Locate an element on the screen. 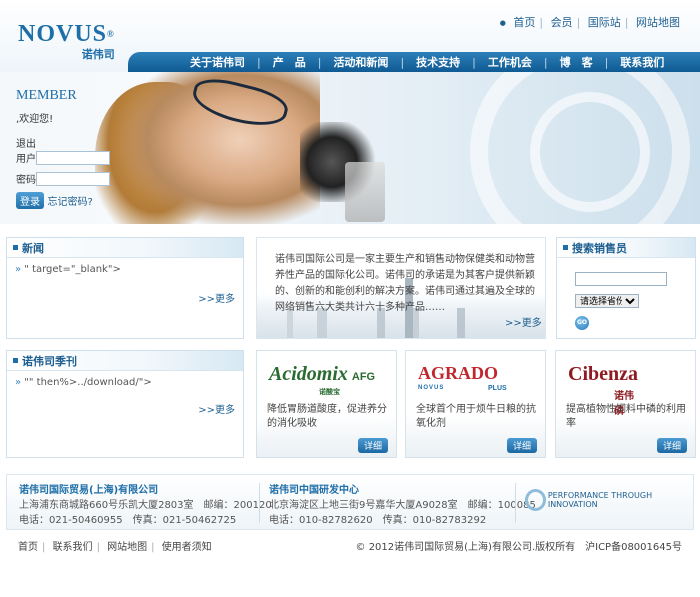 This screenshot has width=700, height=597. quarterly-panel: 诺伟司季刊 » "" then%>../download/"> >>更多 is located at coordinates (125, 404).